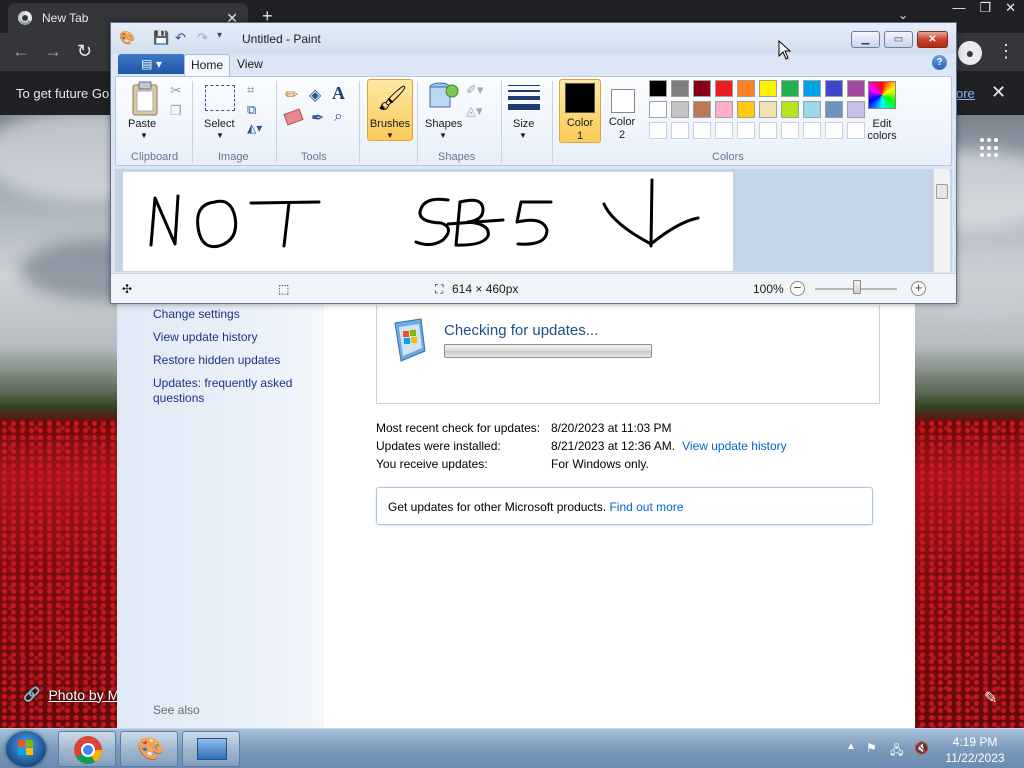  What do you see at coordinates (865, 39) in the screenshot?
I see `paint-minimize-button: ▁` at bounding box center [865, 39].